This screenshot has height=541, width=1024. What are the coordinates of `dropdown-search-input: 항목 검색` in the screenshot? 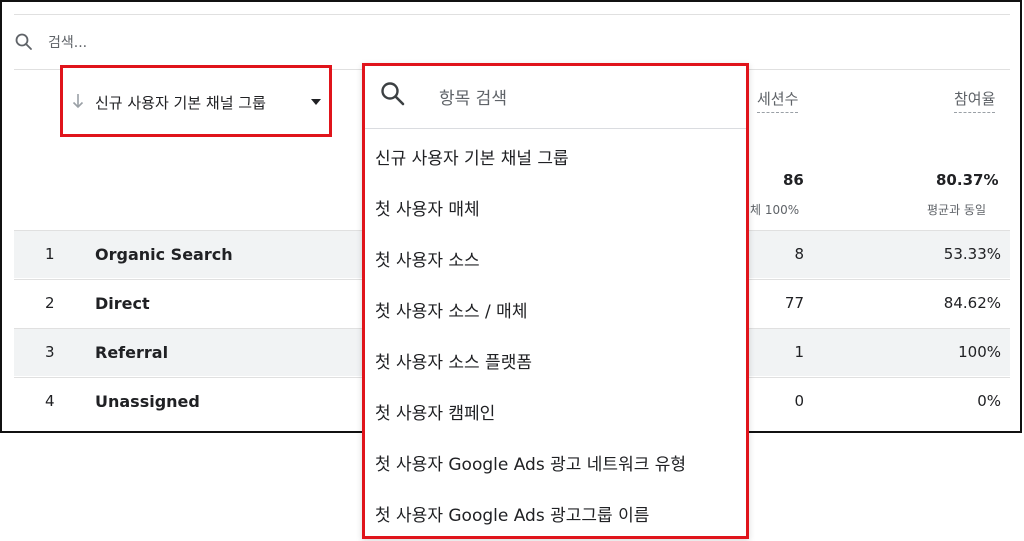 It's located at (473, 96).